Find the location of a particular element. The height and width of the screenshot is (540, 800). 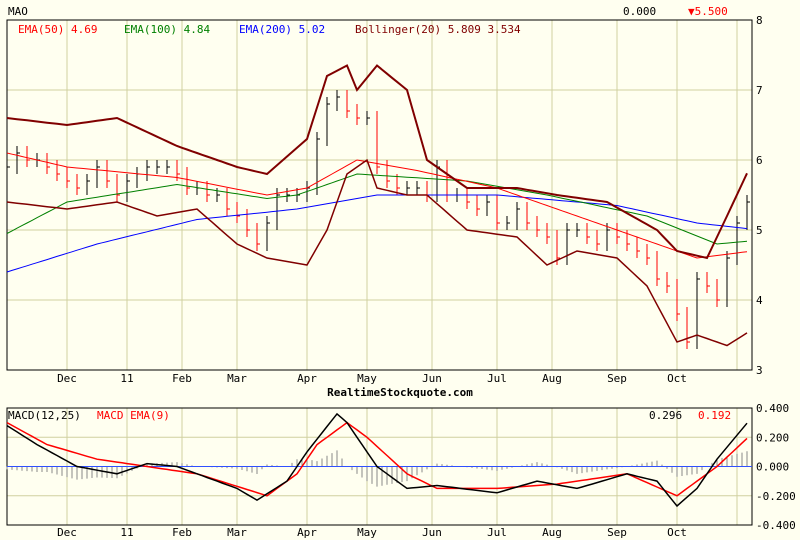

y-tick-label: 7 is located at coordinates (759, 90).